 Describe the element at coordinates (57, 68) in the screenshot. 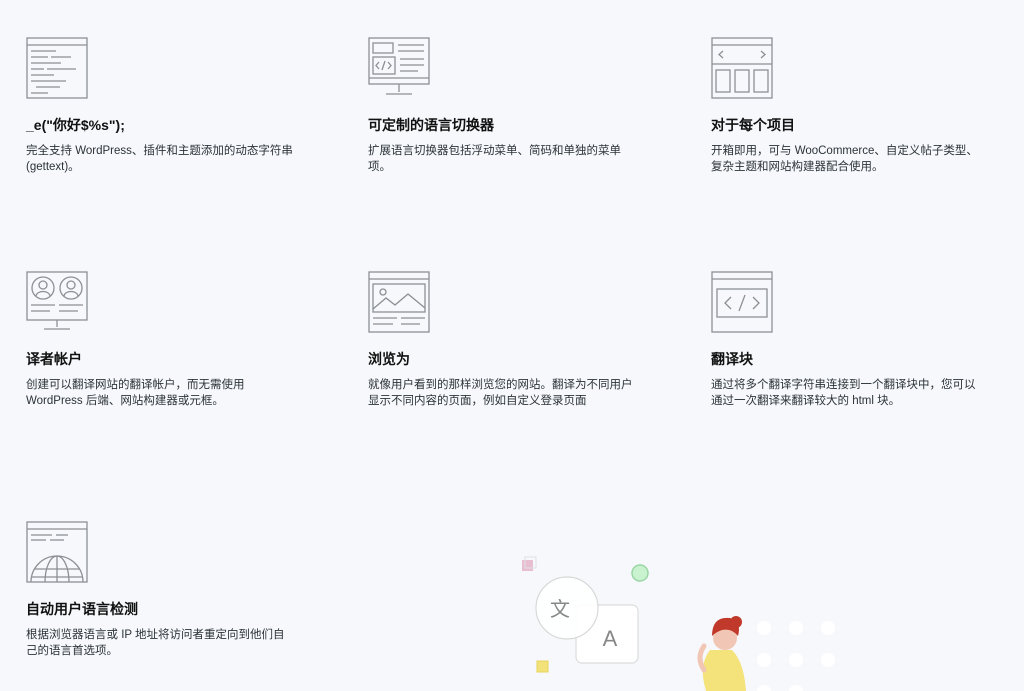

I see `code-document-icon` at that location.